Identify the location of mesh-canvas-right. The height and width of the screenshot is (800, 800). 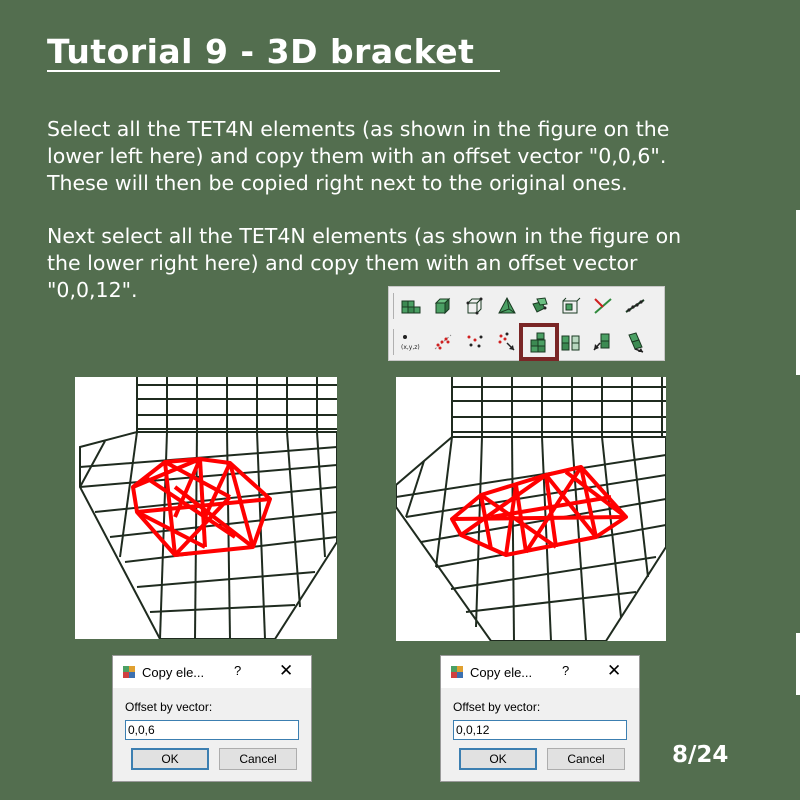
(531, 509).